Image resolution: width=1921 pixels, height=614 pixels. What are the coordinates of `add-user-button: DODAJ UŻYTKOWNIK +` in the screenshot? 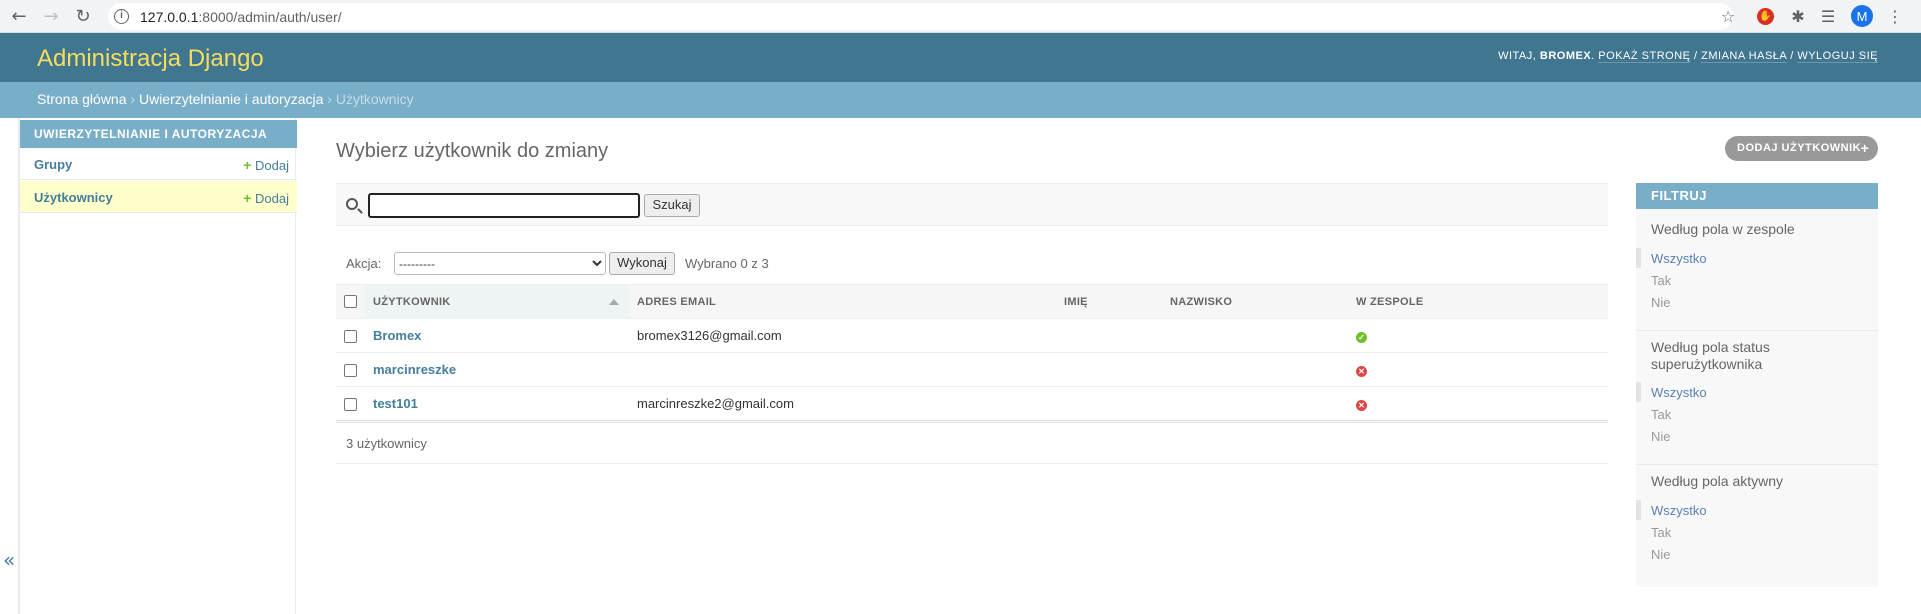 It's located at (1801, 148).